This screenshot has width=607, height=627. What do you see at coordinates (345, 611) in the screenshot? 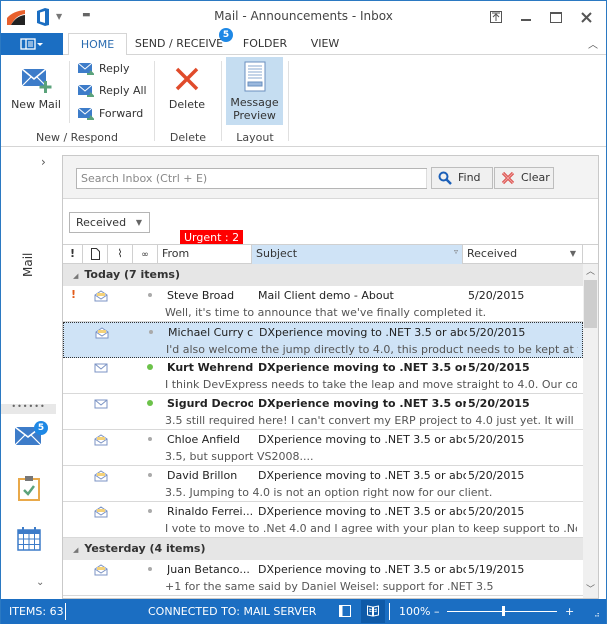
I see `normal-view-button` at bounding box center [345, 611].